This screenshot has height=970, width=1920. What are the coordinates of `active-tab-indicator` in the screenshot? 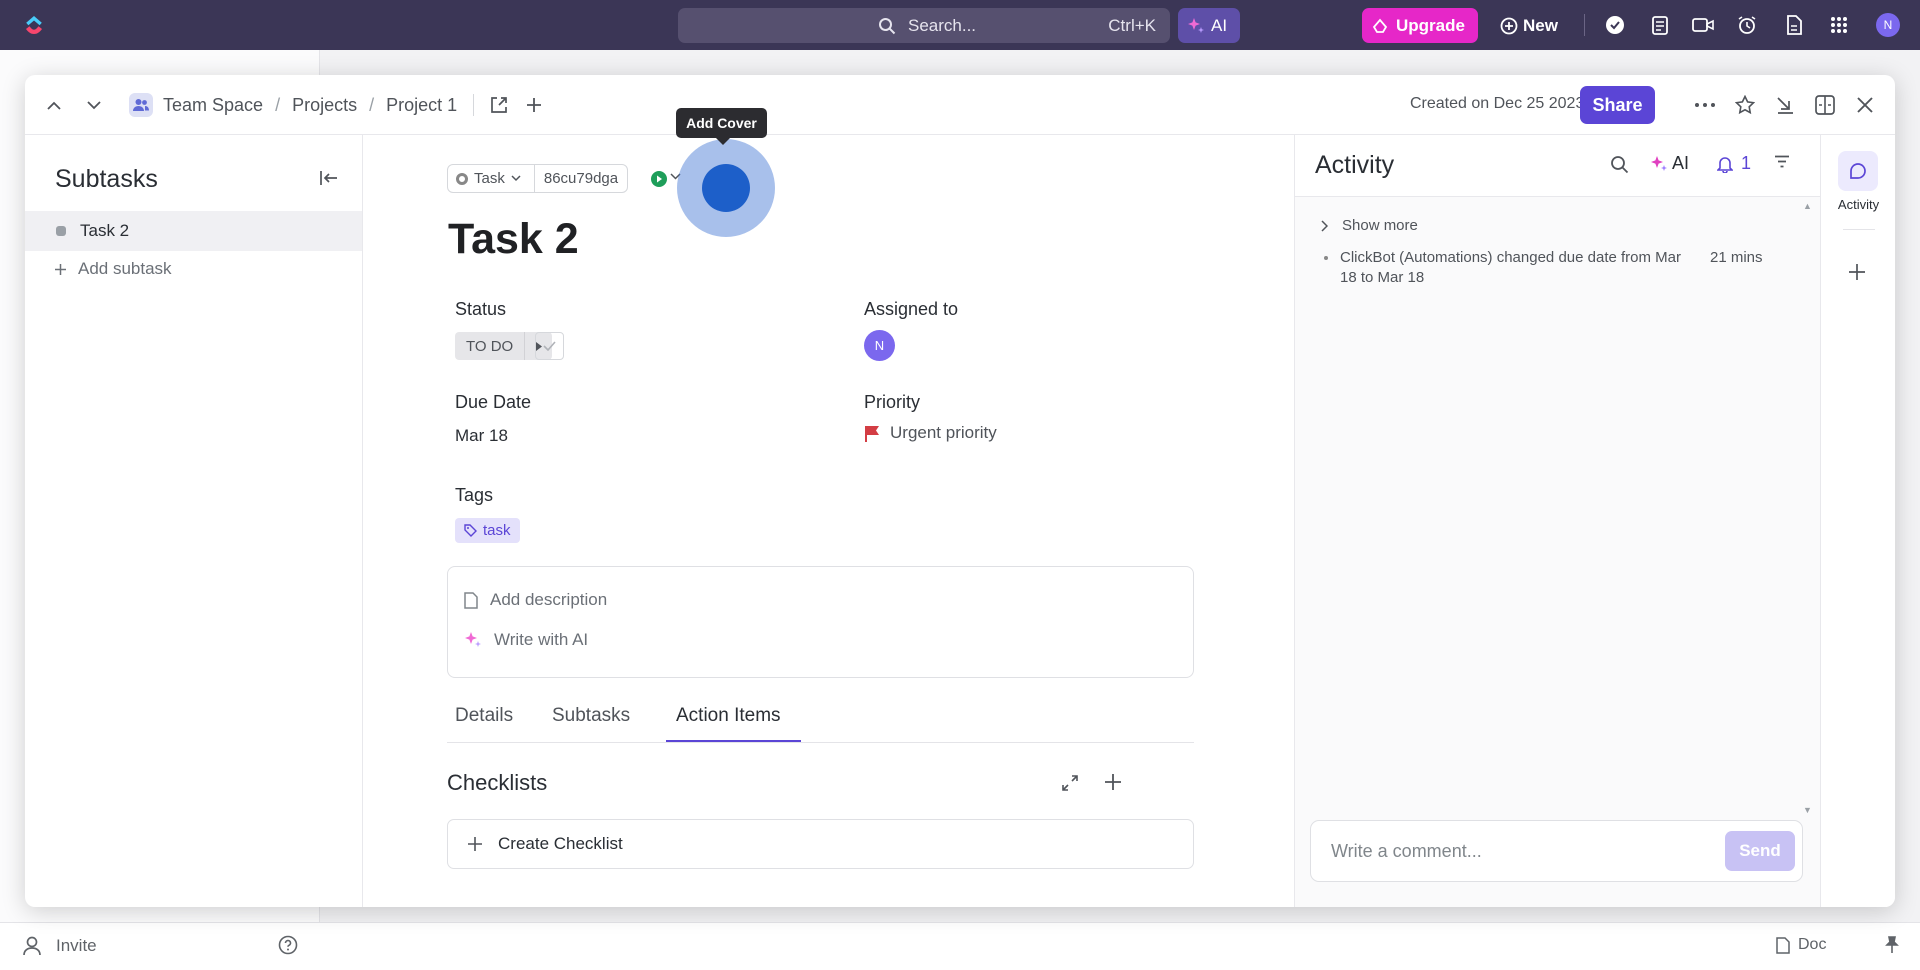 It's located at (733, 741).